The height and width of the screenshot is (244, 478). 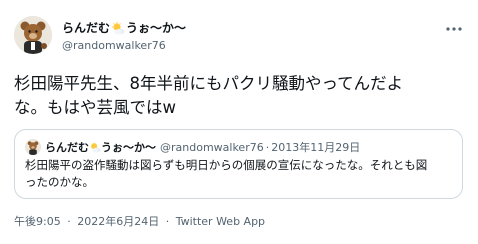 I want to click on tweet-text-line: な。もはや芸風ではw, so click(x=95, y=107).